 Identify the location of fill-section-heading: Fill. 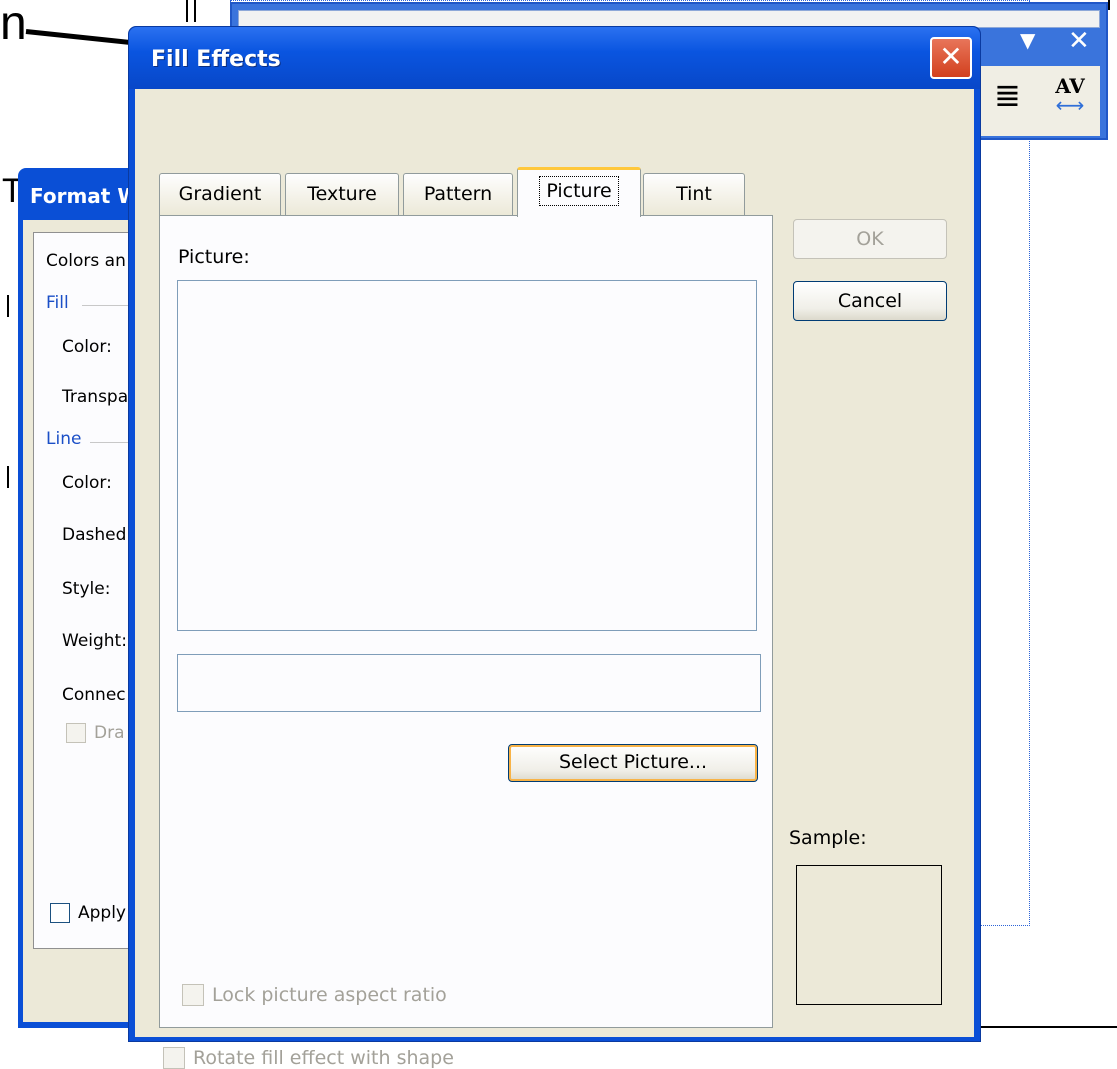
(57, 303).